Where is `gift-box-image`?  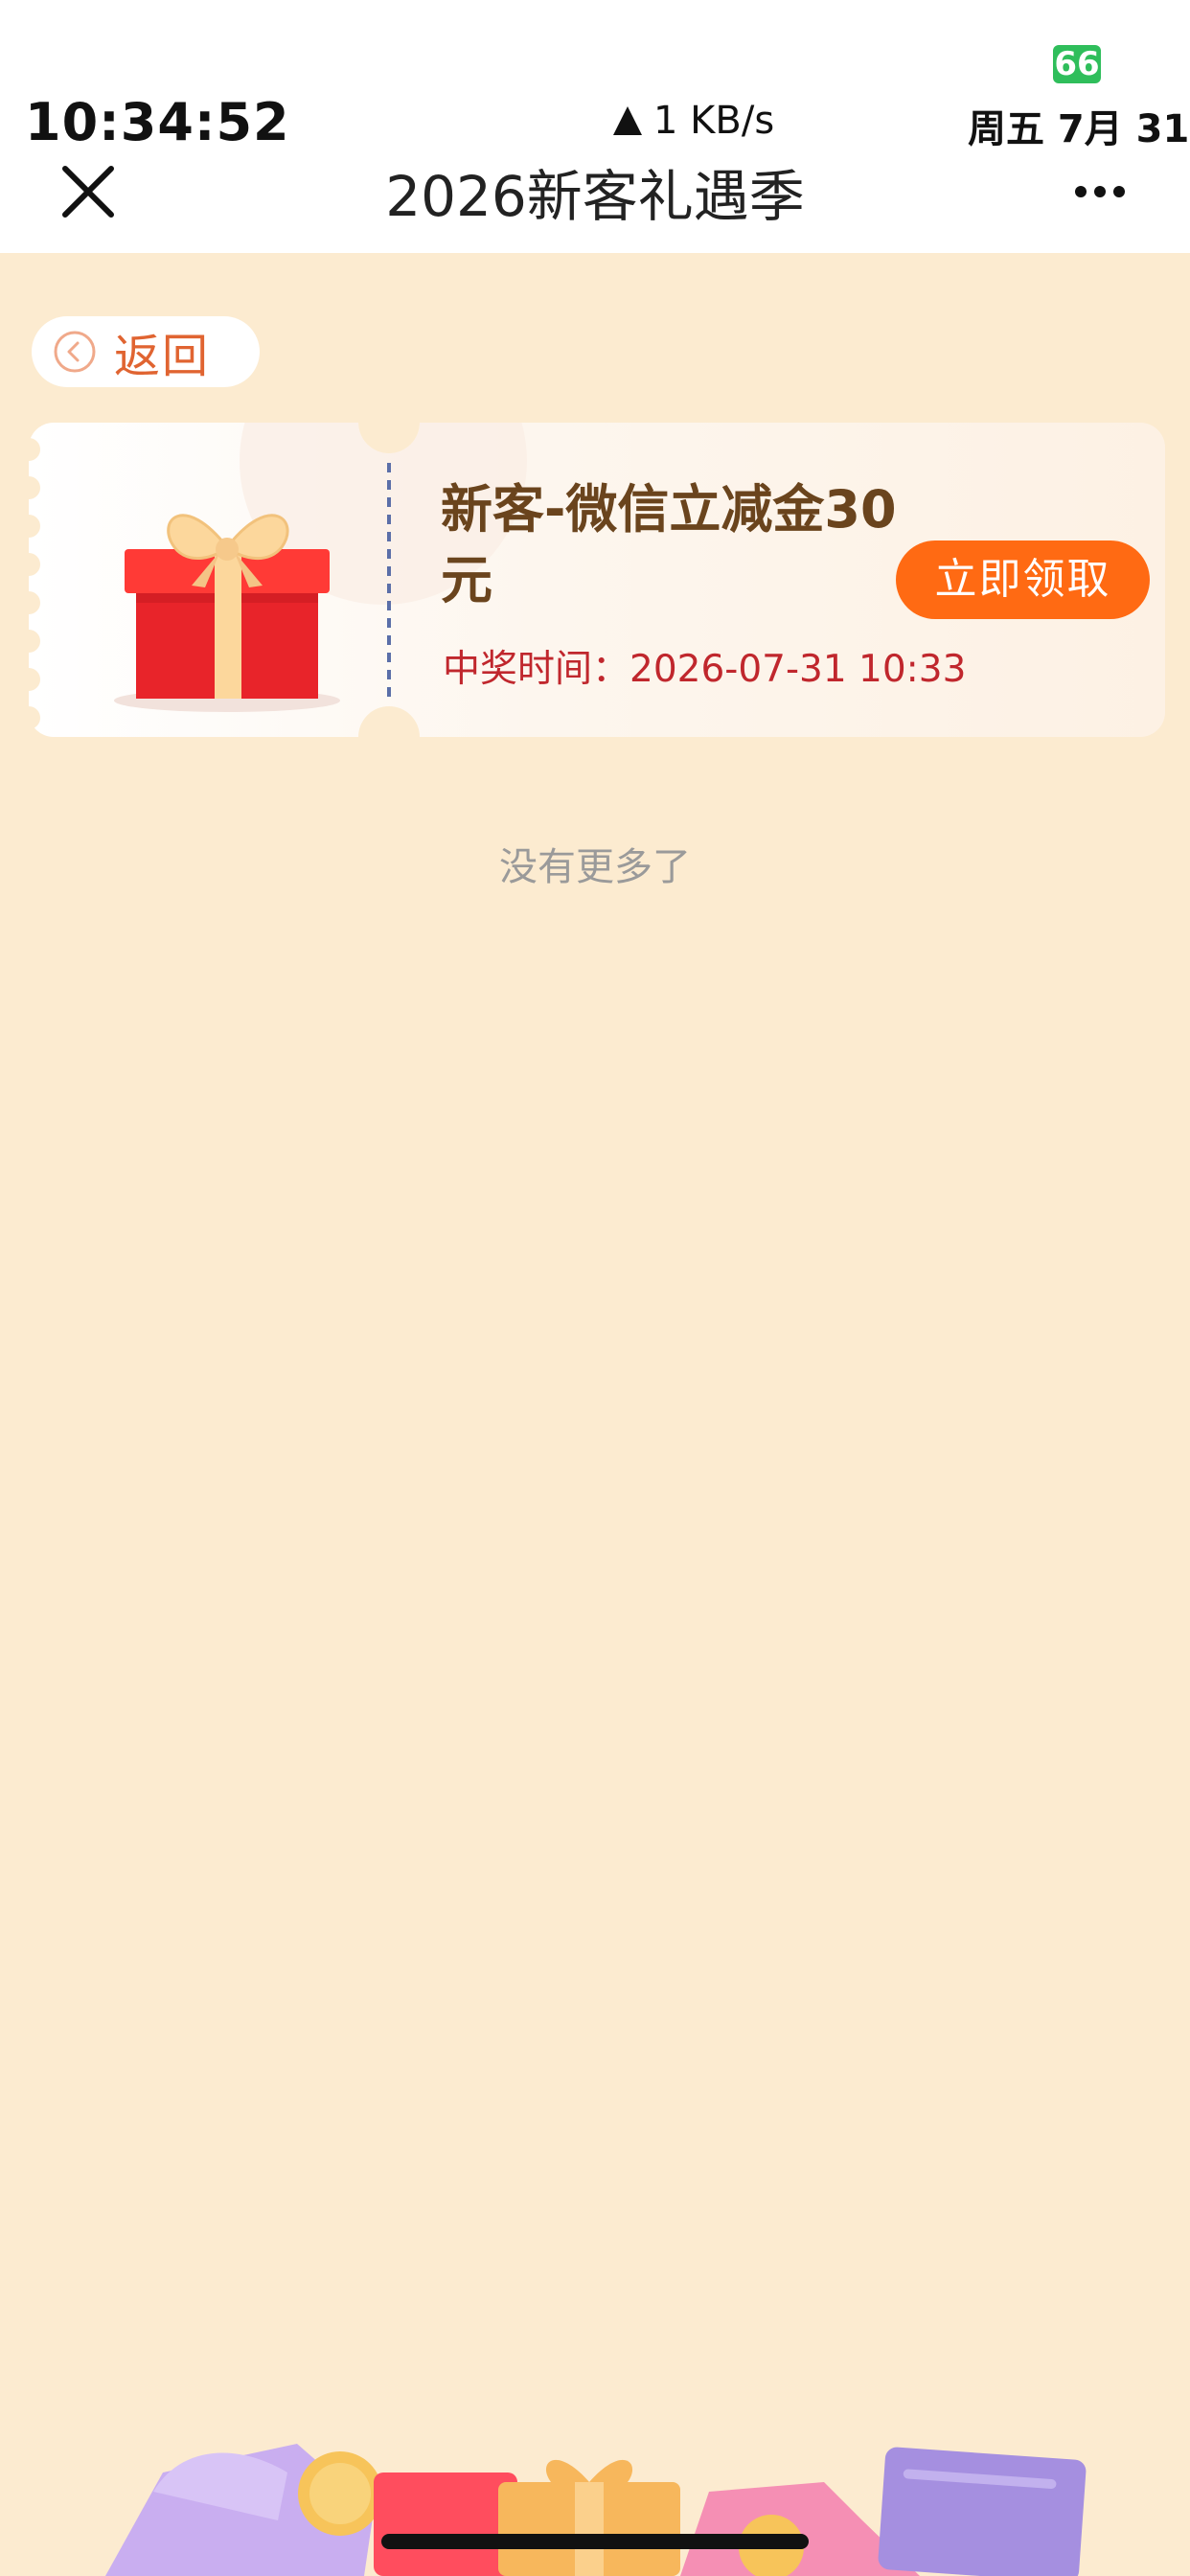
gift-box-image is located at coordinates (227, 613).